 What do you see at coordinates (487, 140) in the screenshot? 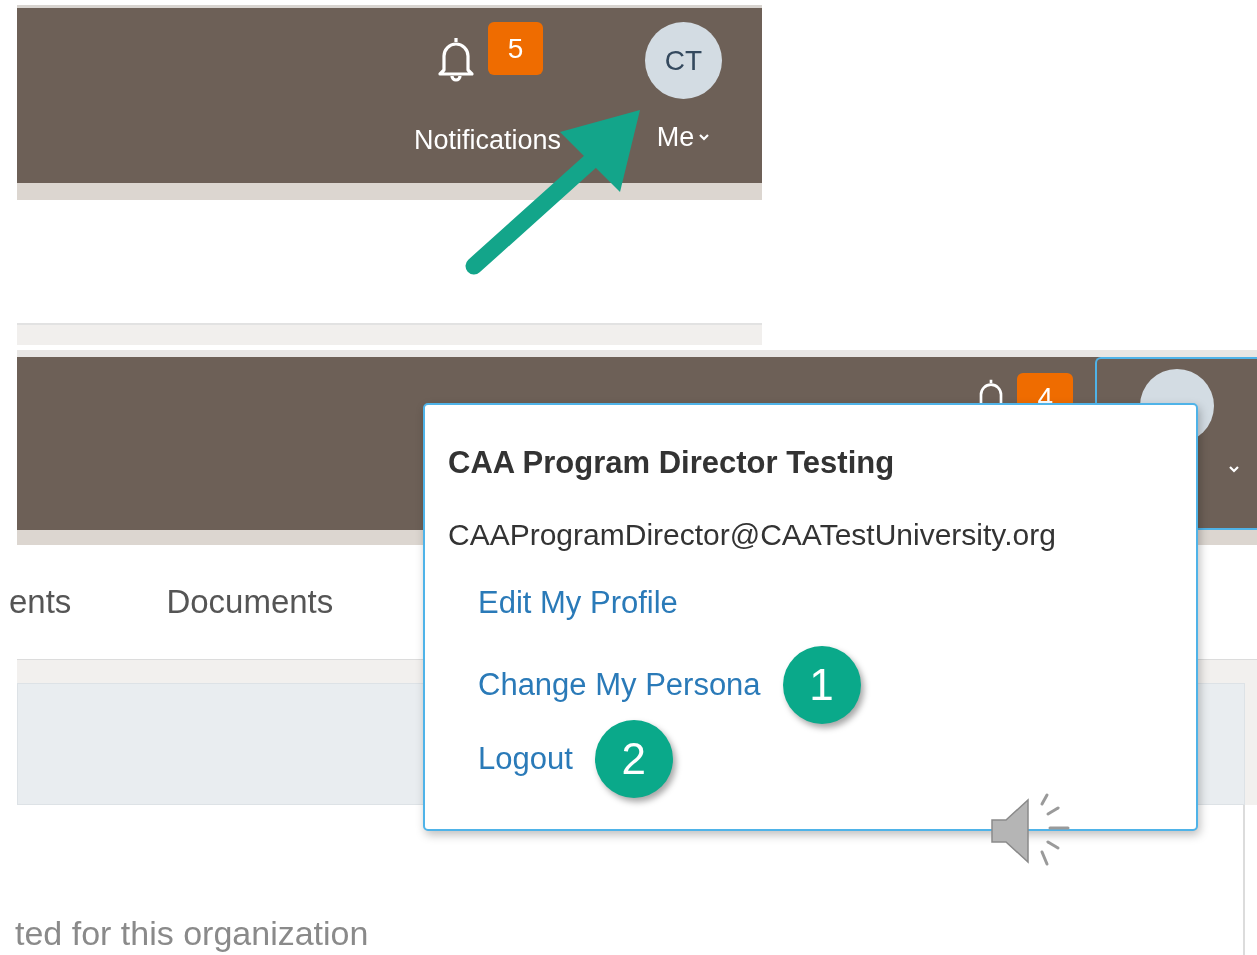
I see `notifications-label: Notifications` at bounding box center [487, 140].